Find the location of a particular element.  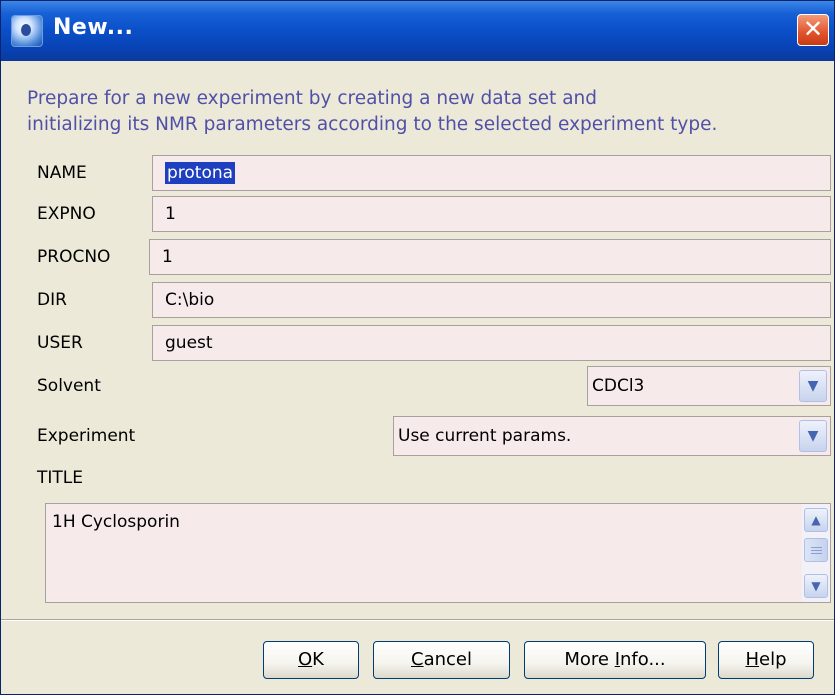

cancel-button: Cancel is located at coordinates (441, 660).